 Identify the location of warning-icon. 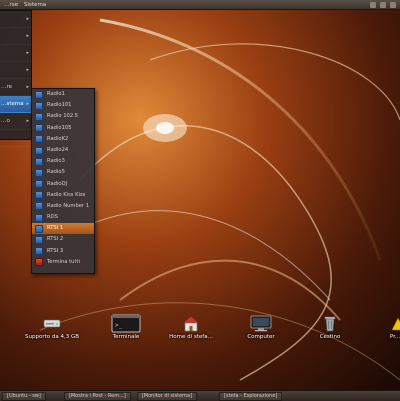
(395, 323).